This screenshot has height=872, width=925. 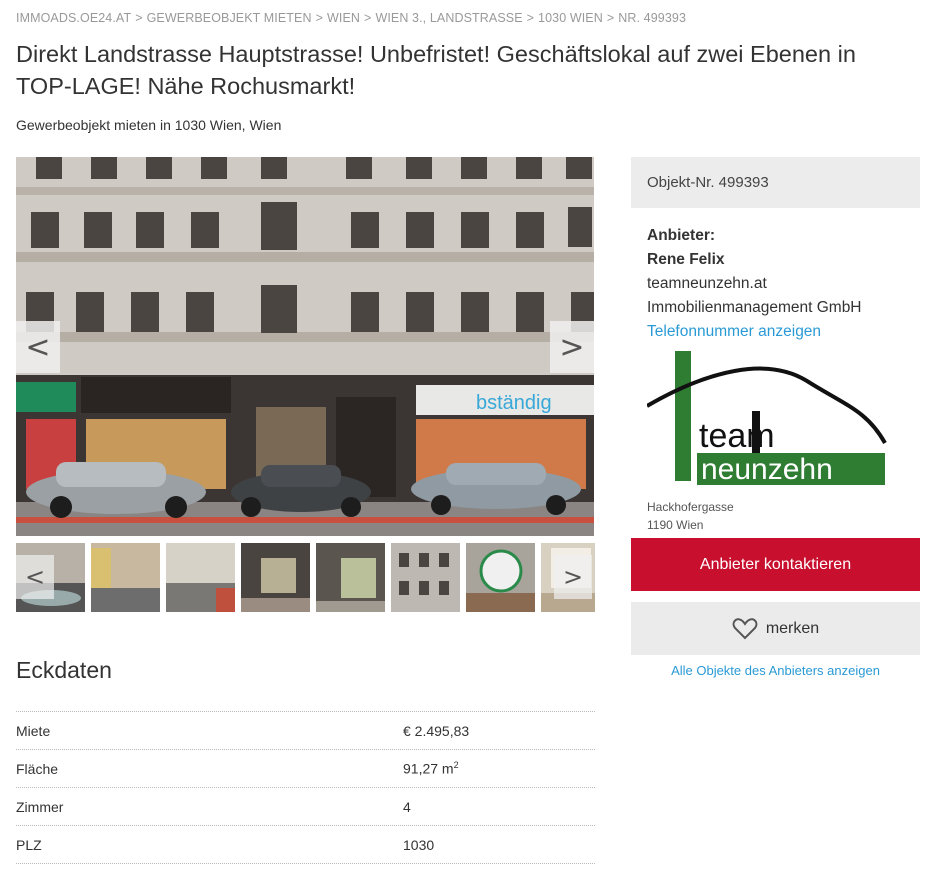 What do you see at coordinates (73, 18) in the screenshot?
I see `breadcrumb-item-portal: IMMOADS.OE24.AT` at bounding box center [73, 18].